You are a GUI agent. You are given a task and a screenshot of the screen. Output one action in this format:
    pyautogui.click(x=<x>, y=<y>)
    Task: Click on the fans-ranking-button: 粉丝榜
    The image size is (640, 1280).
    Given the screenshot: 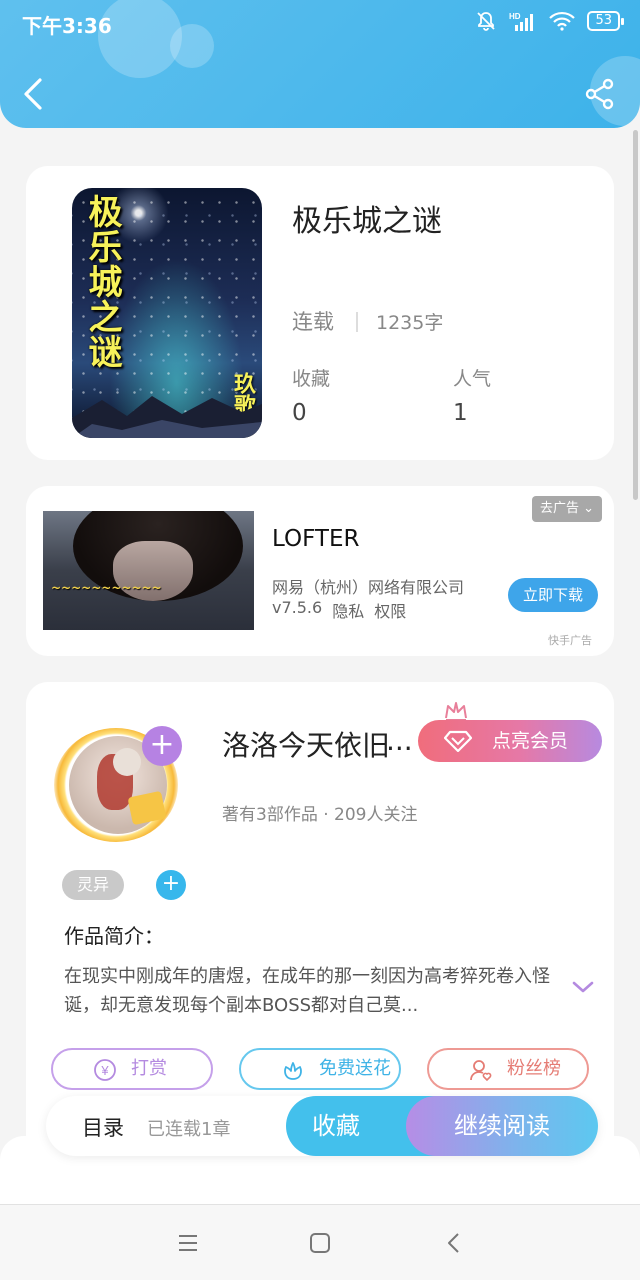 What is the action you would take?
    pyautogui.click(x=508, y=1069)
    